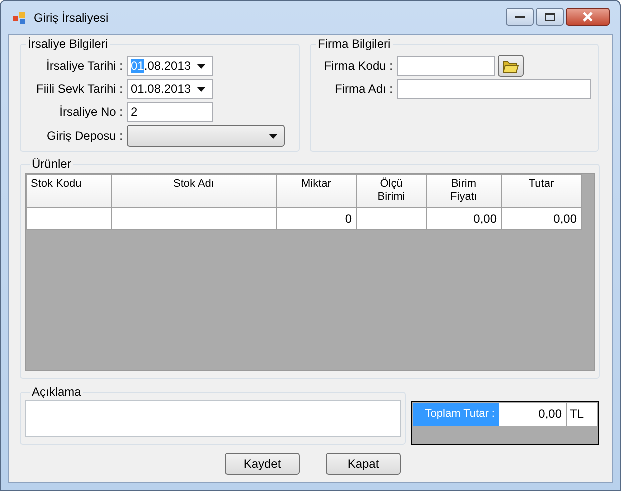 This screenshot has height=491, width=621. What do you see at coordinates (317, 184) in the screenshot?
I see `column-header: Miktar` at bounding box center [317, 184].